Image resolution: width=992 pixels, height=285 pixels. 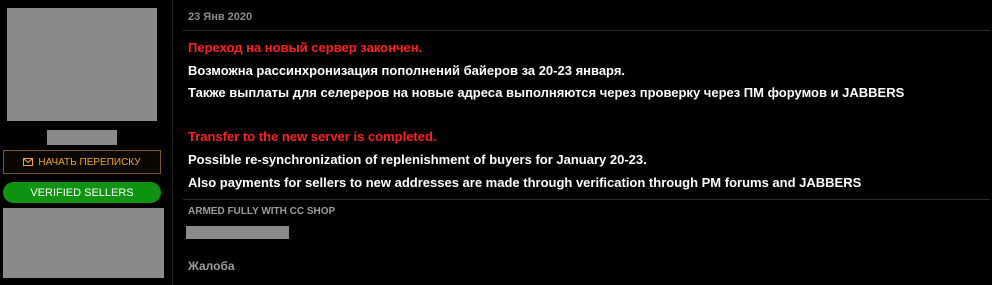 What do you see at coordinates (586, 199) in the screenshot?
I see `signature-divider` at bounding box center [586, 199].